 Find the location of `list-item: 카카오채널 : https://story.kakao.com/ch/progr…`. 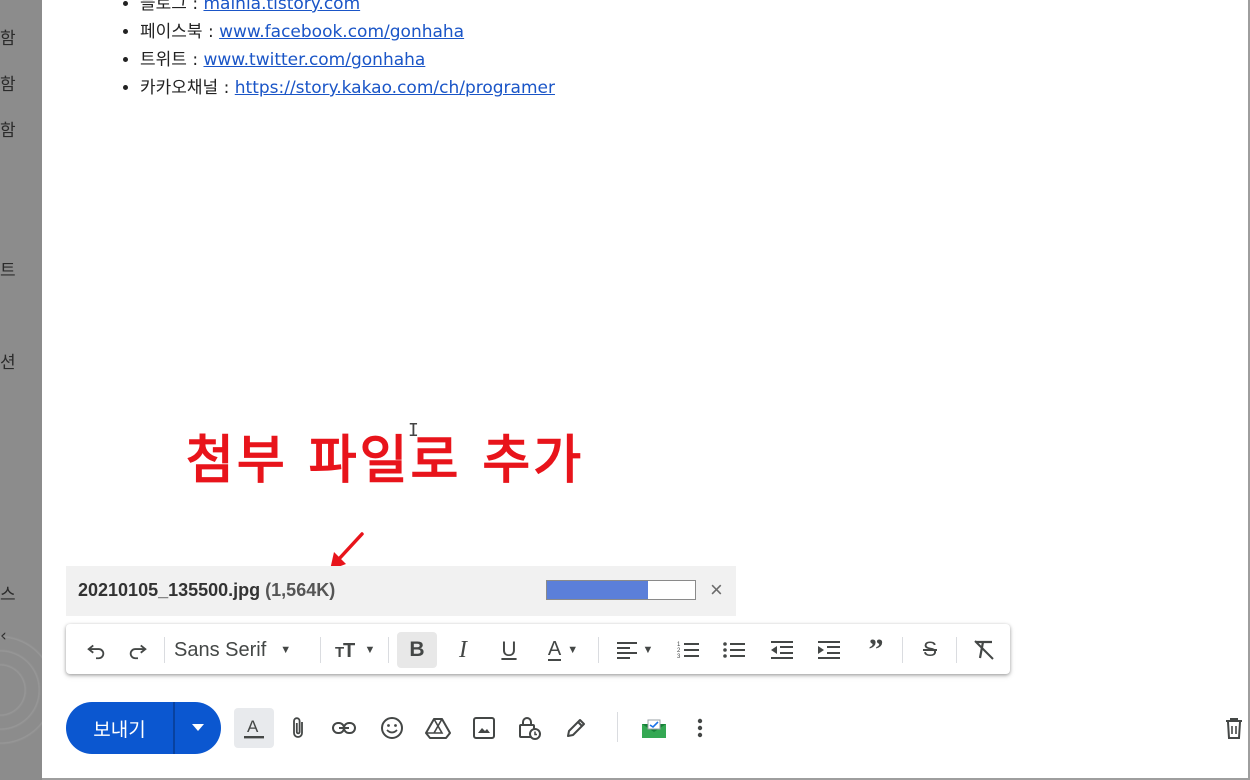

list-item: 카카오채널 : https://story.kakao.com/ch/progr… is located at coordinates (347, 88).